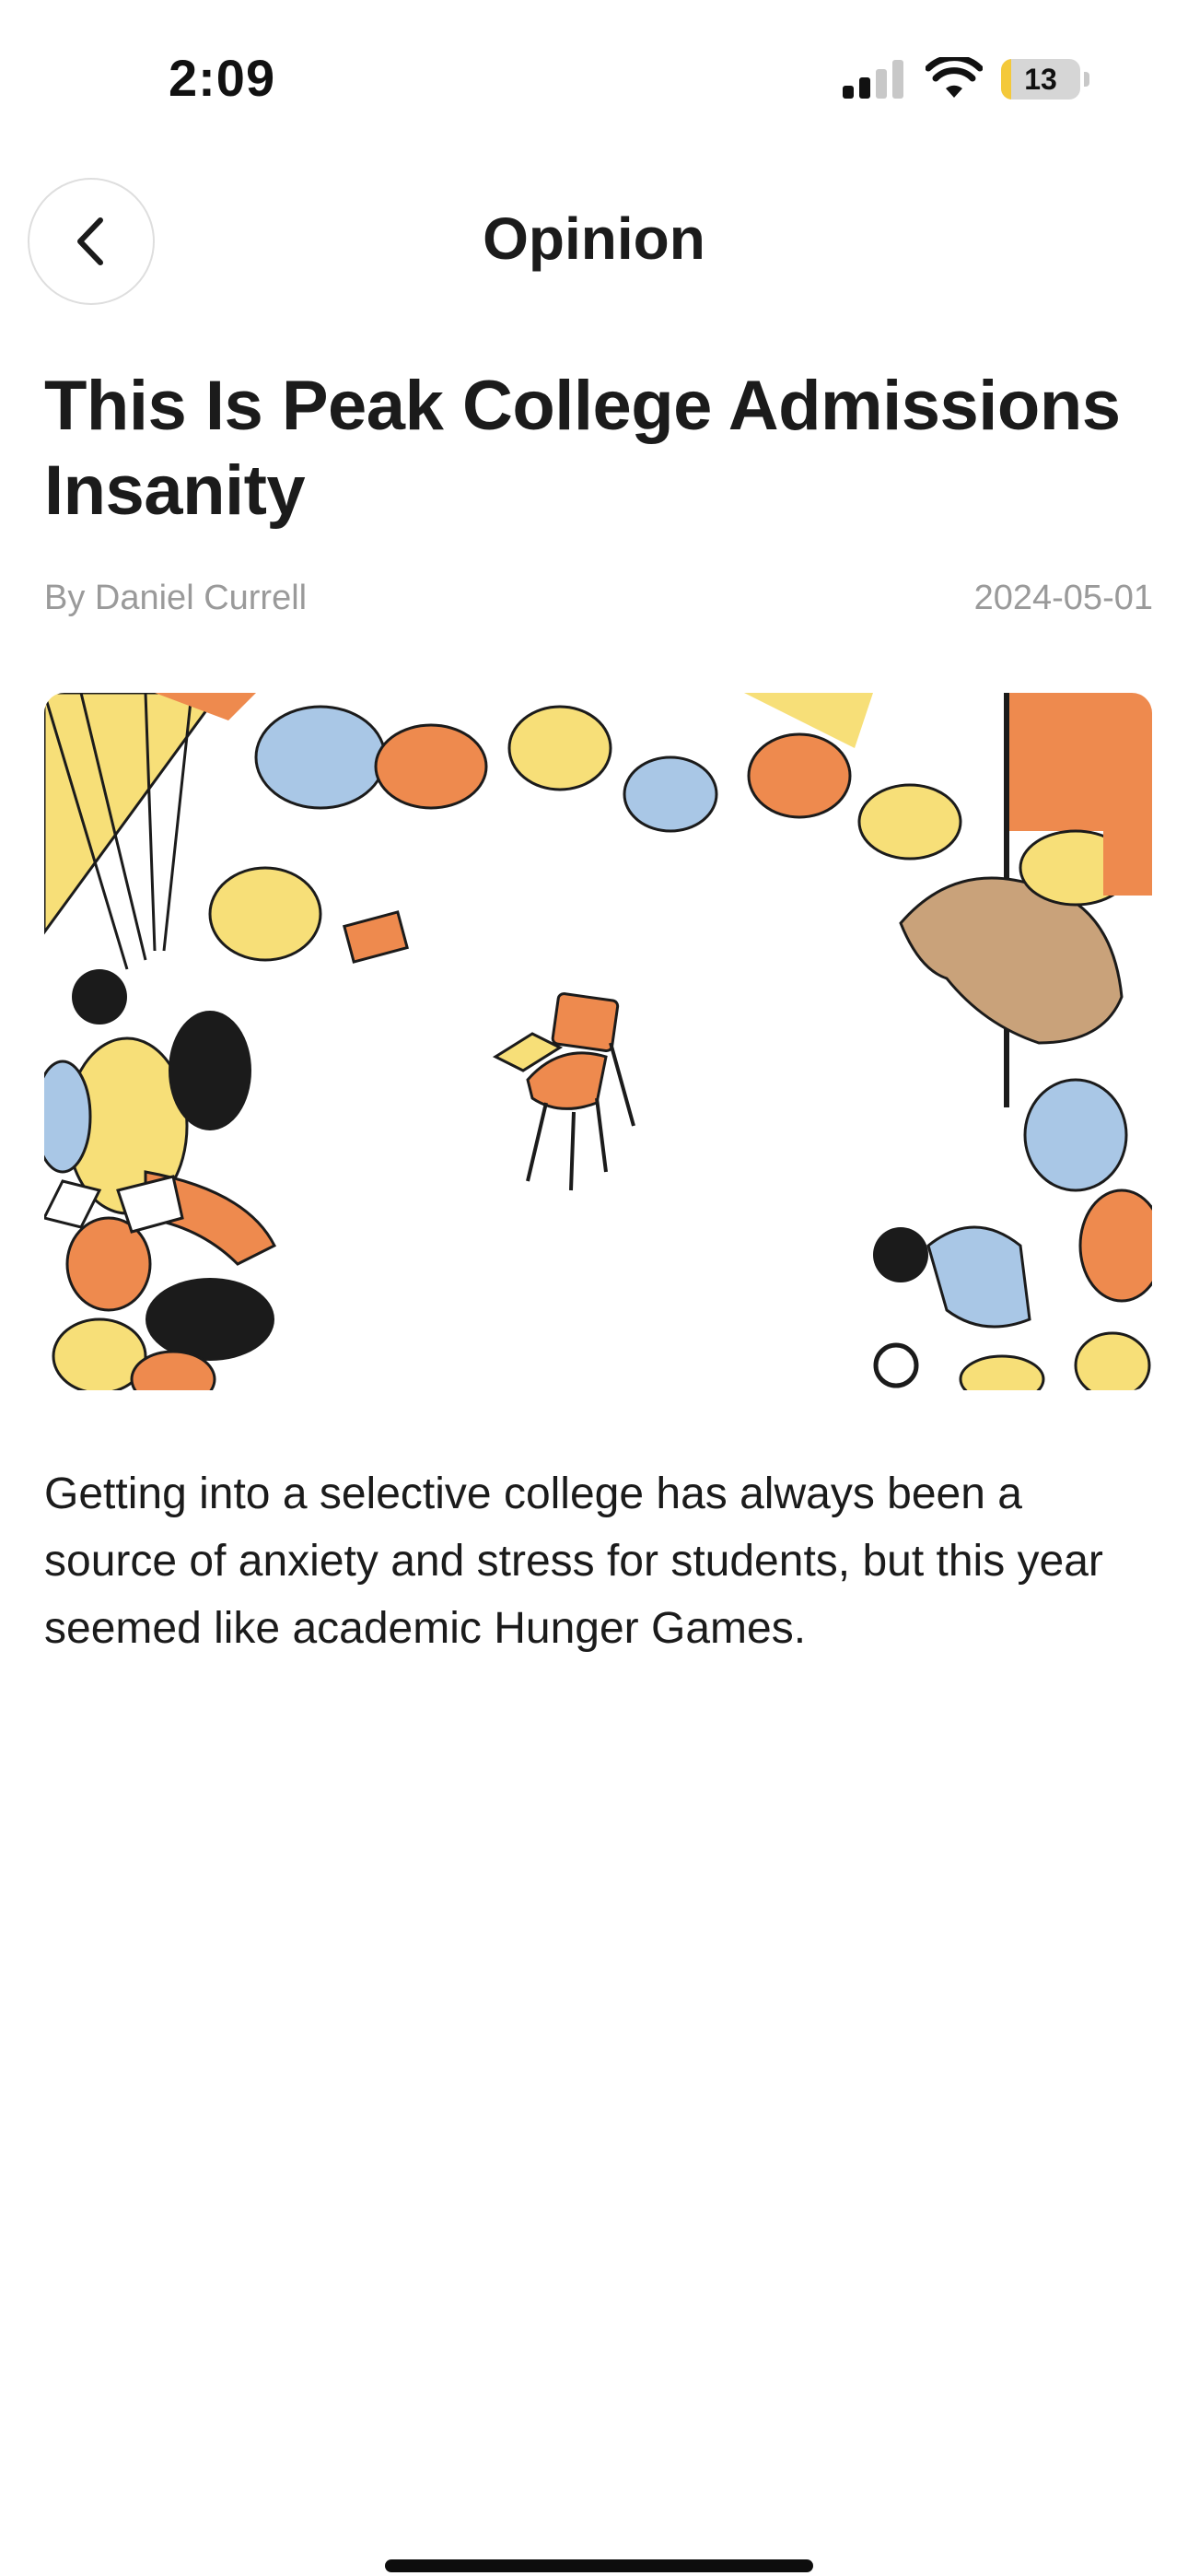 This screenshot has height=2576, width=1188. Describe the element at coordinates (1063, 598) in the screenshot. I see `article-date: 2024-05-01` at that location.